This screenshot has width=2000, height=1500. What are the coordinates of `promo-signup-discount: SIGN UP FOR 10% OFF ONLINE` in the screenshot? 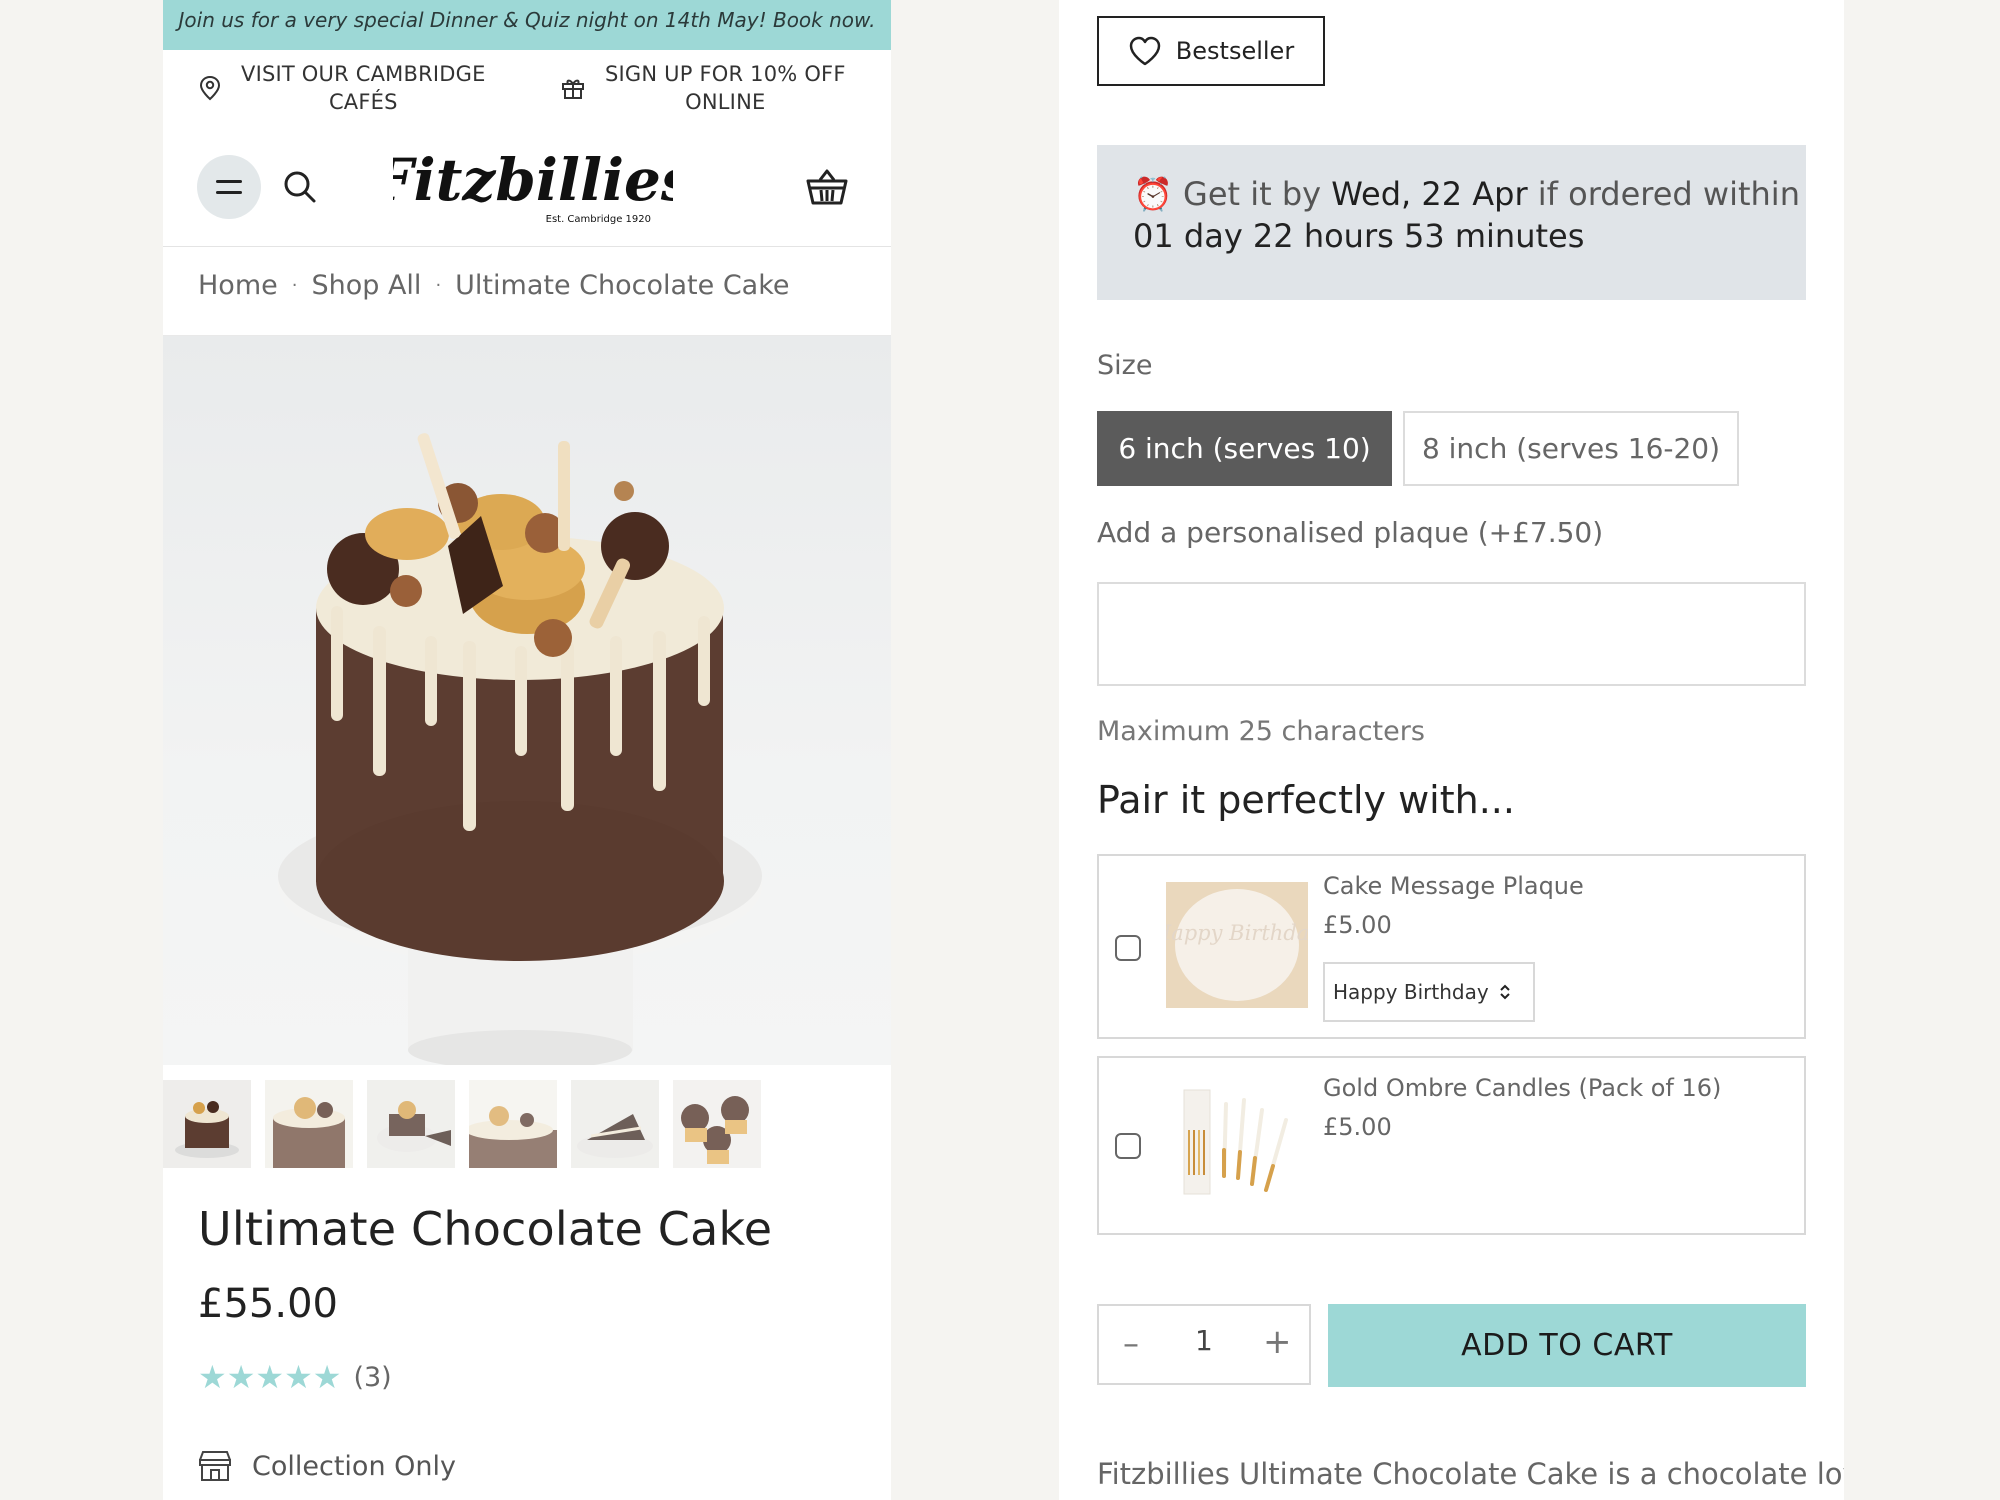 It's located at (703, 88).